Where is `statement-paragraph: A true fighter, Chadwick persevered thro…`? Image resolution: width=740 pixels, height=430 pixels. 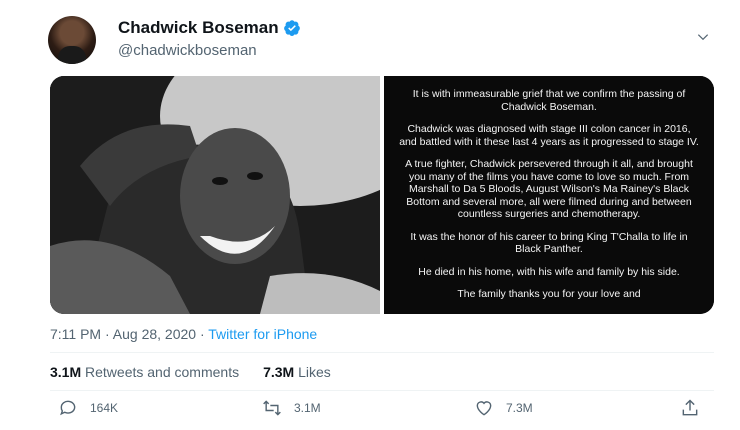
statement-paragraph: A true fighter, Chadwick persevered thro… is located at coordinates (549, 189).